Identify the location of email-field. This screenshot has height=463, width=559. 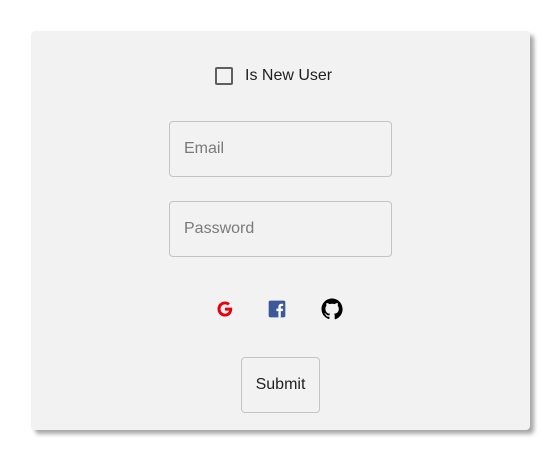
(280, 149).